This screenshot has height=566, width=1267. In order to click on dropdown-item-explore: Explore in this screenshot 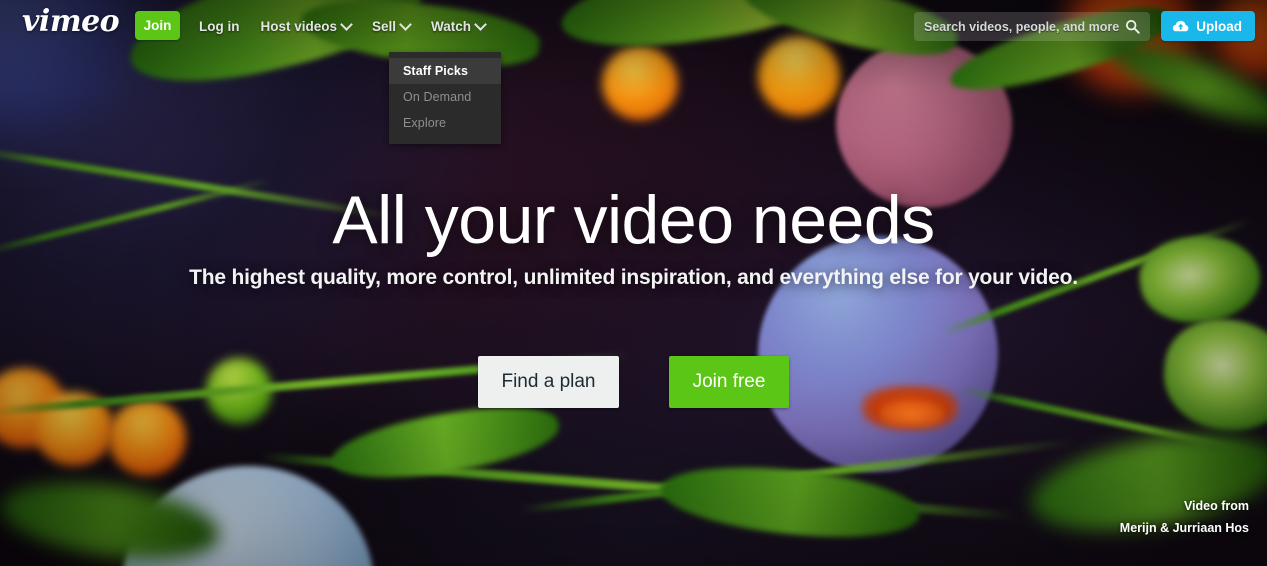, I will do `click(445, 123)`.